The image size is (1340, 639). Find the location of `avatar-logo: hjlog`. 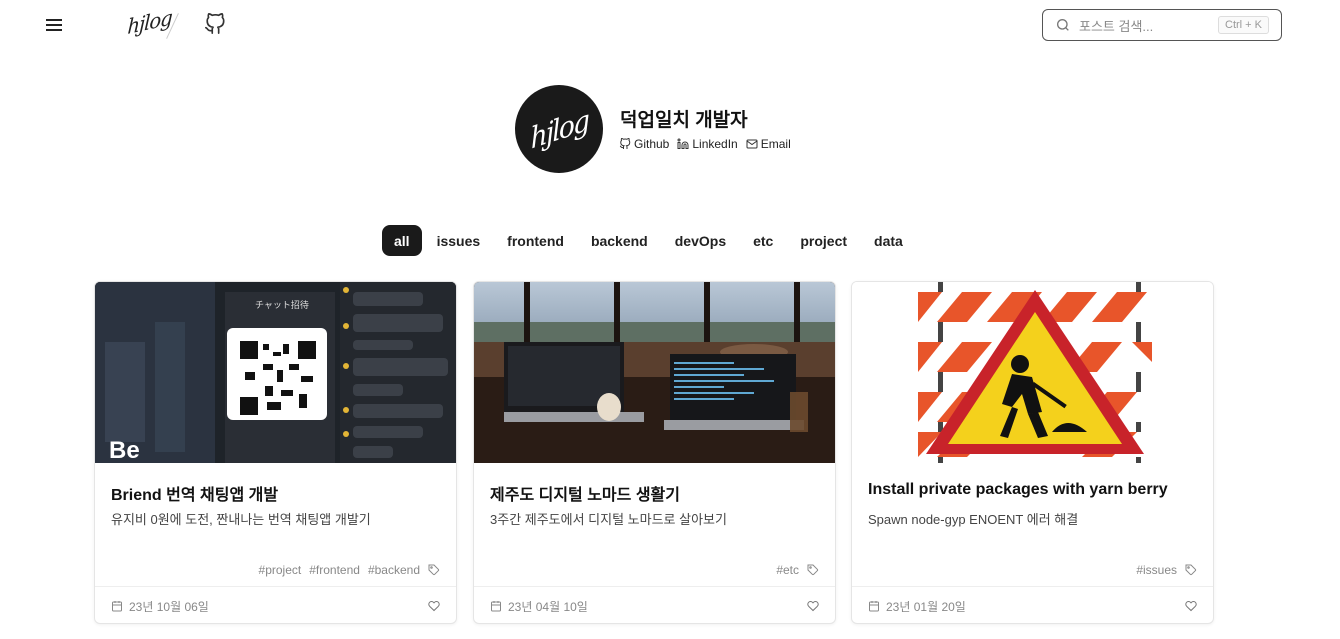

avatar-logo: hjlog is located at coordinates (559, 129).